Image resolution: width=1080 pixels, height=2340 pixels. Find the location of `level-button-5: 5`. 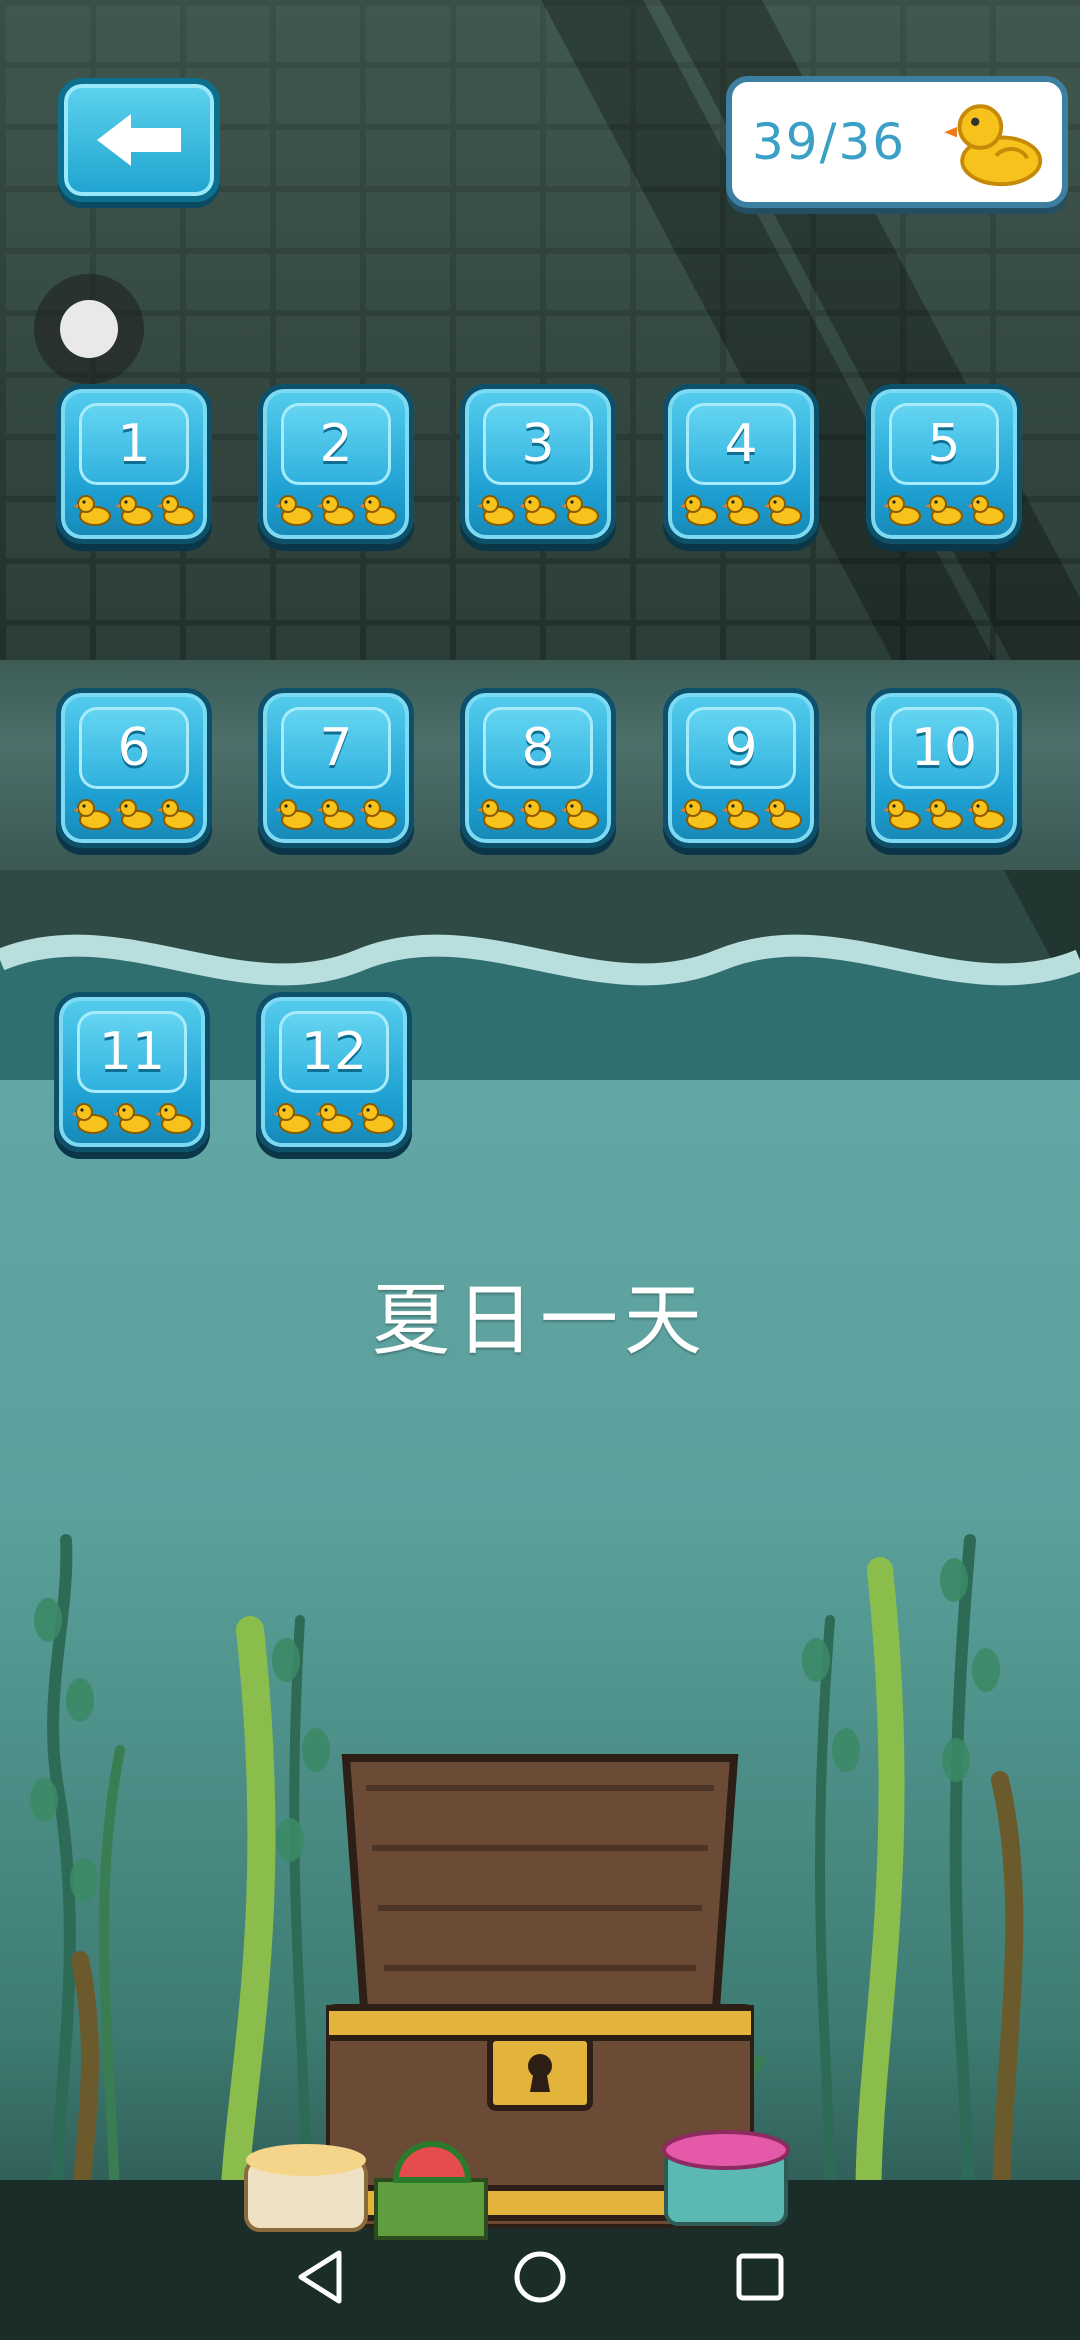

level-button-5: 5 is located at coordinates (944, 464).